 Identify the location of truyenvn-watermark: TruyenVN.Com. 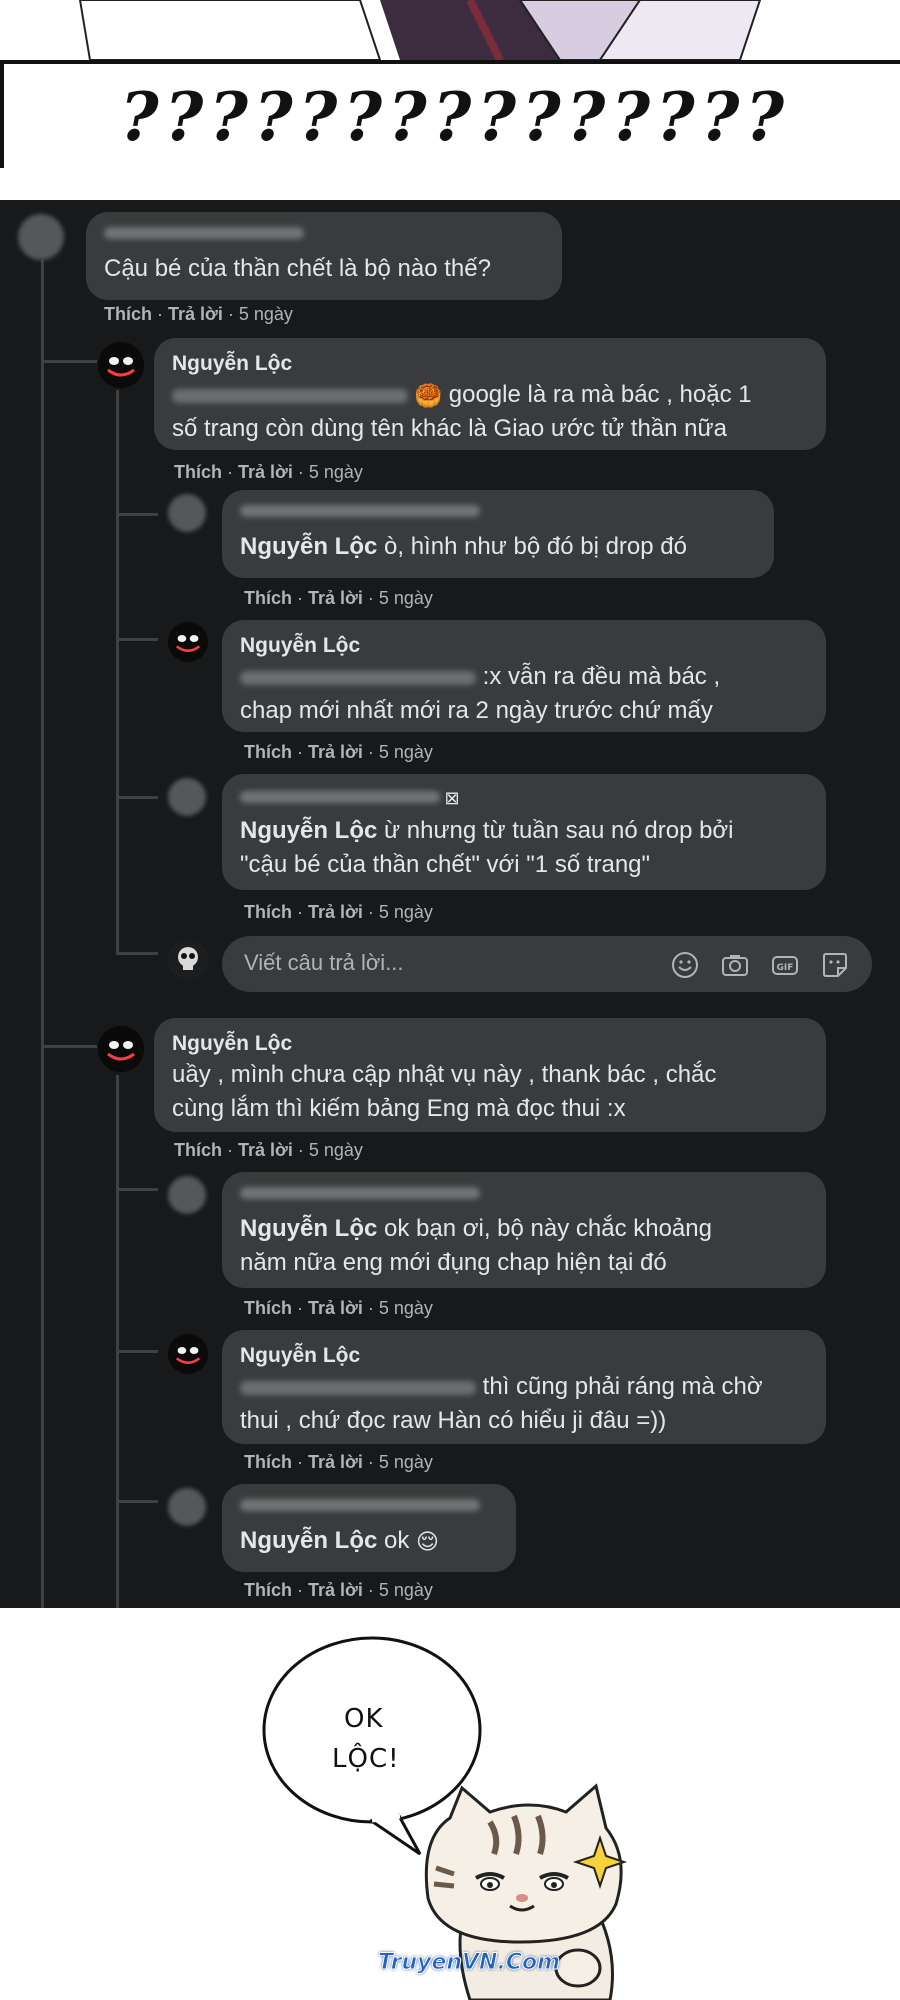
(469, 1963).